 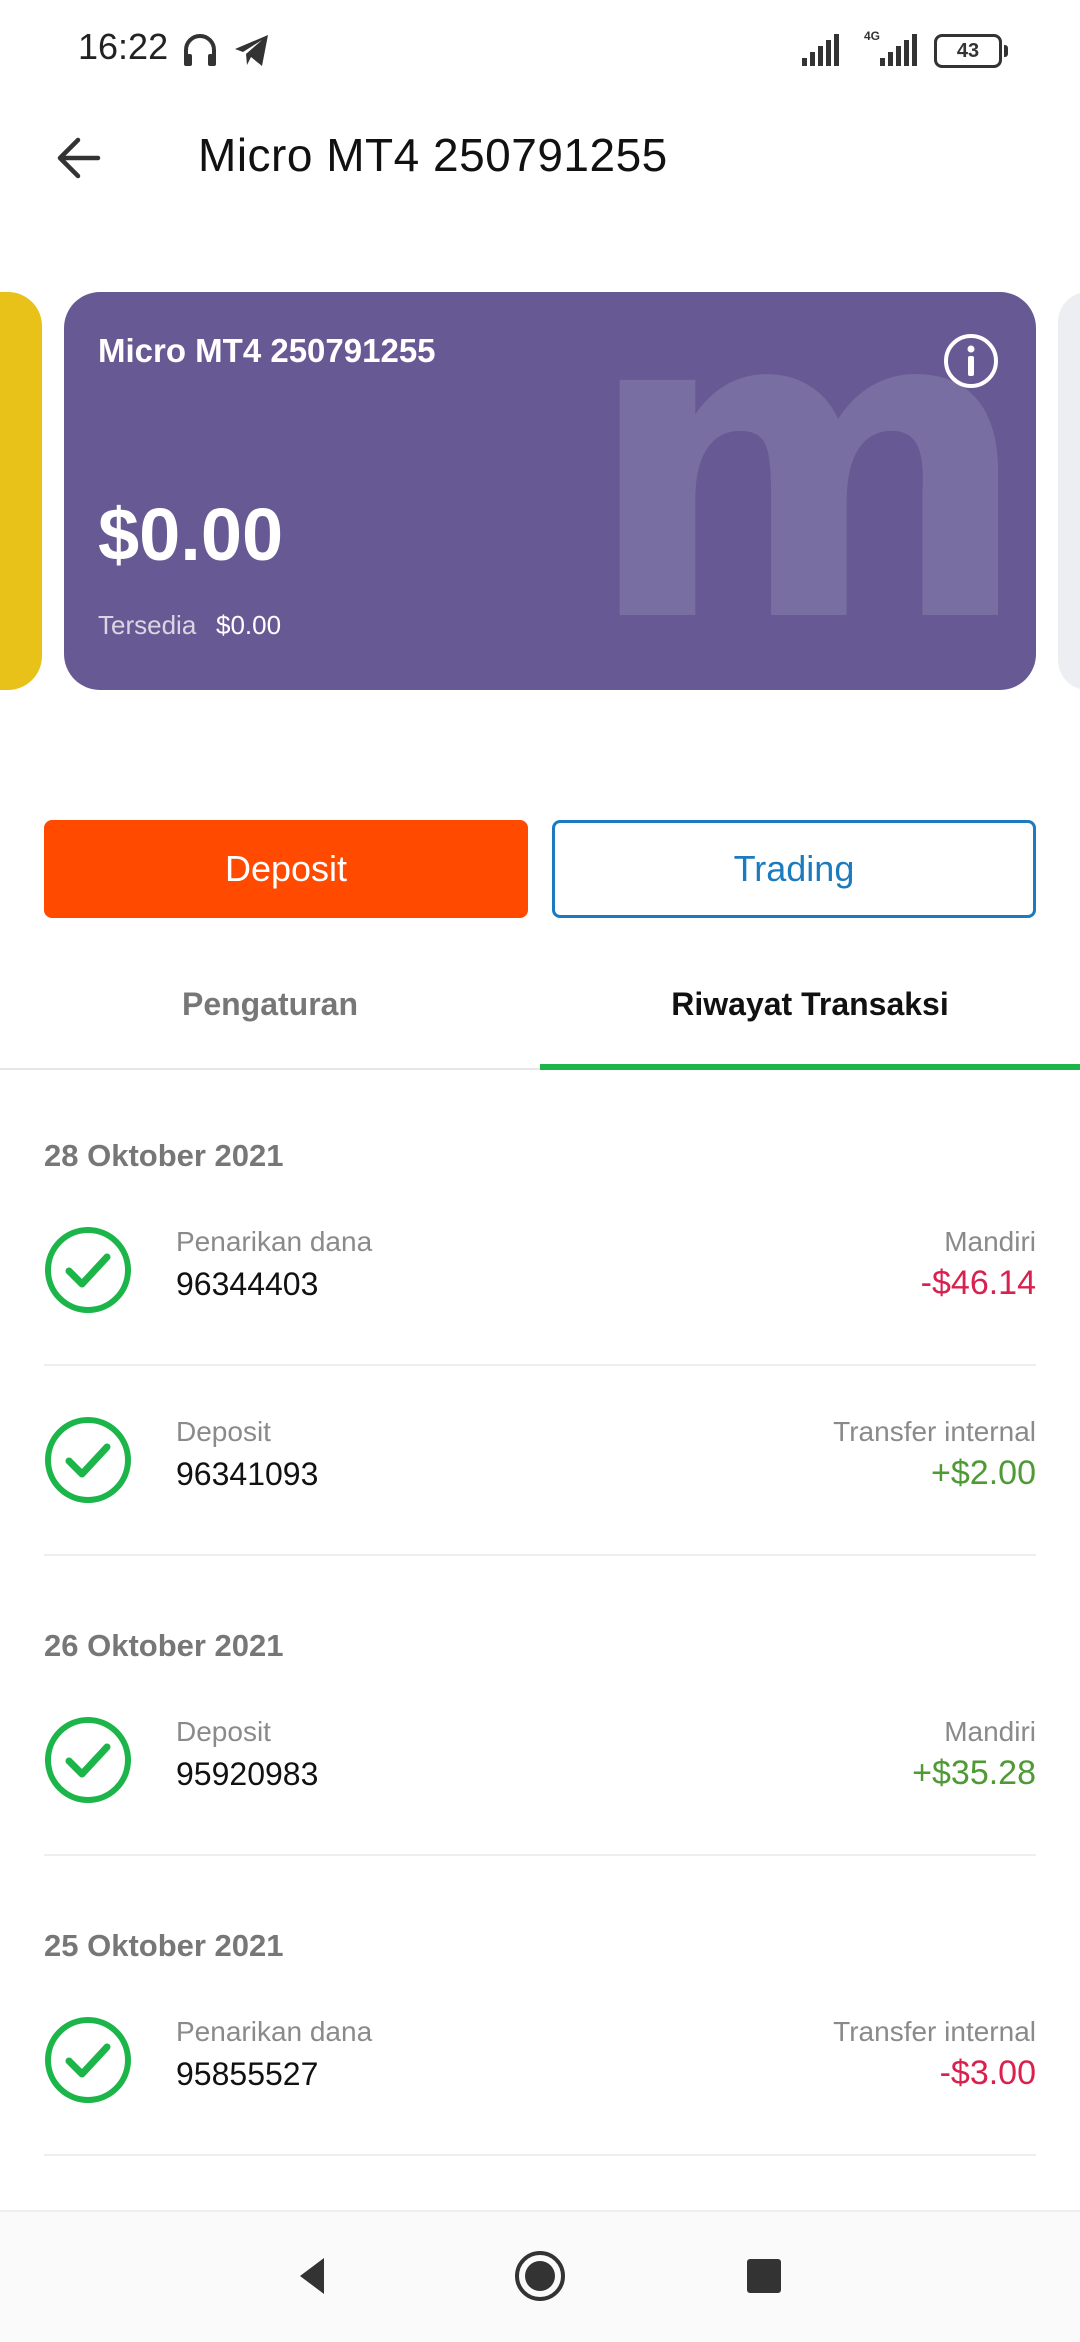 What do you see at coordinates (247, 1774) in the screenshot?
I see `transaction-id: 95920983` at bounding box center [247, 1774].